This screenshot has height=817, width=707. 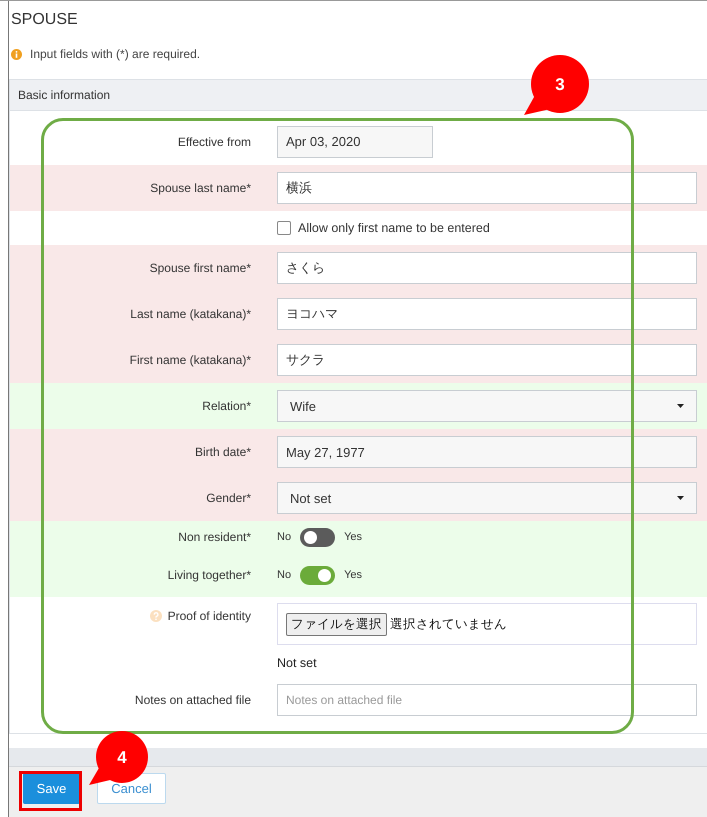 I want to click on choose-file-button: ファイルを選択, so click(x=336, y=624).